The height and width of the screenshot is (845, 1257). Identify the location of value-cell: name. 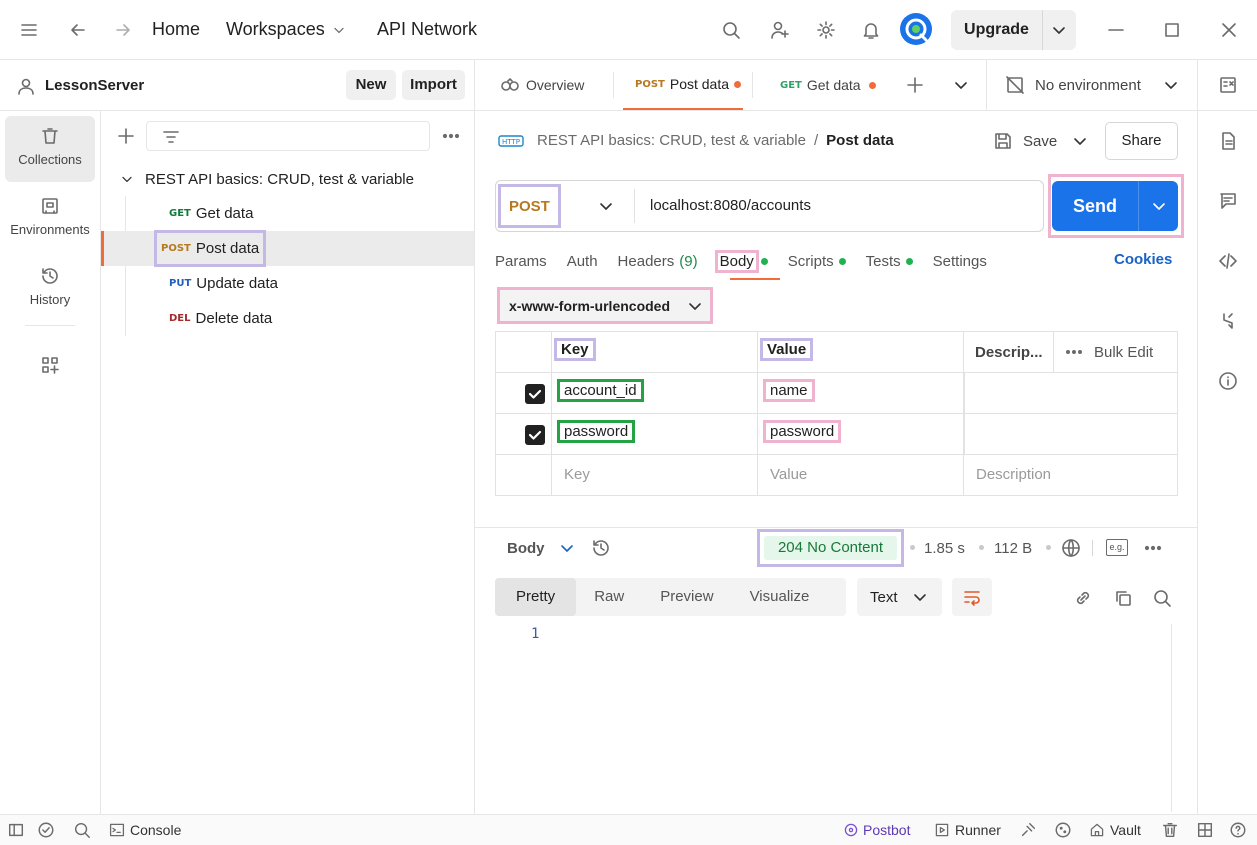
(861, 393).